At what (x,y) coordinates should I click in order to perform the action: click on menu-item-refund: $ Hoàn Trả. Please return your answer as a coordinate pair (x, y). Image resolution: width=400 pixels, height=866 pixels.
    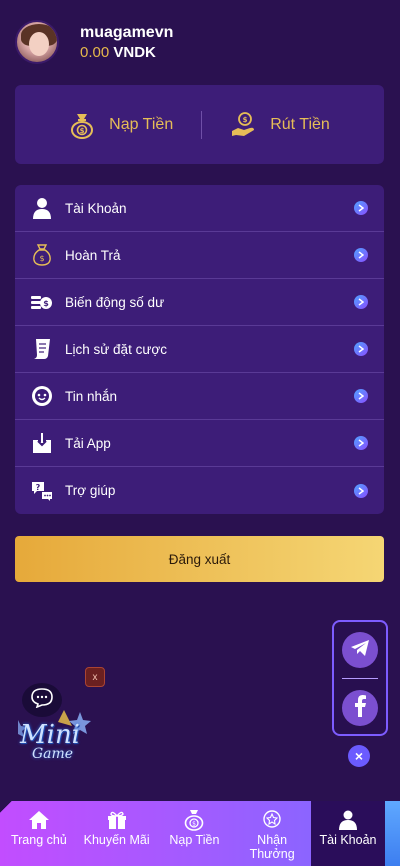
    Looking at the image, I should click on (199, 255).